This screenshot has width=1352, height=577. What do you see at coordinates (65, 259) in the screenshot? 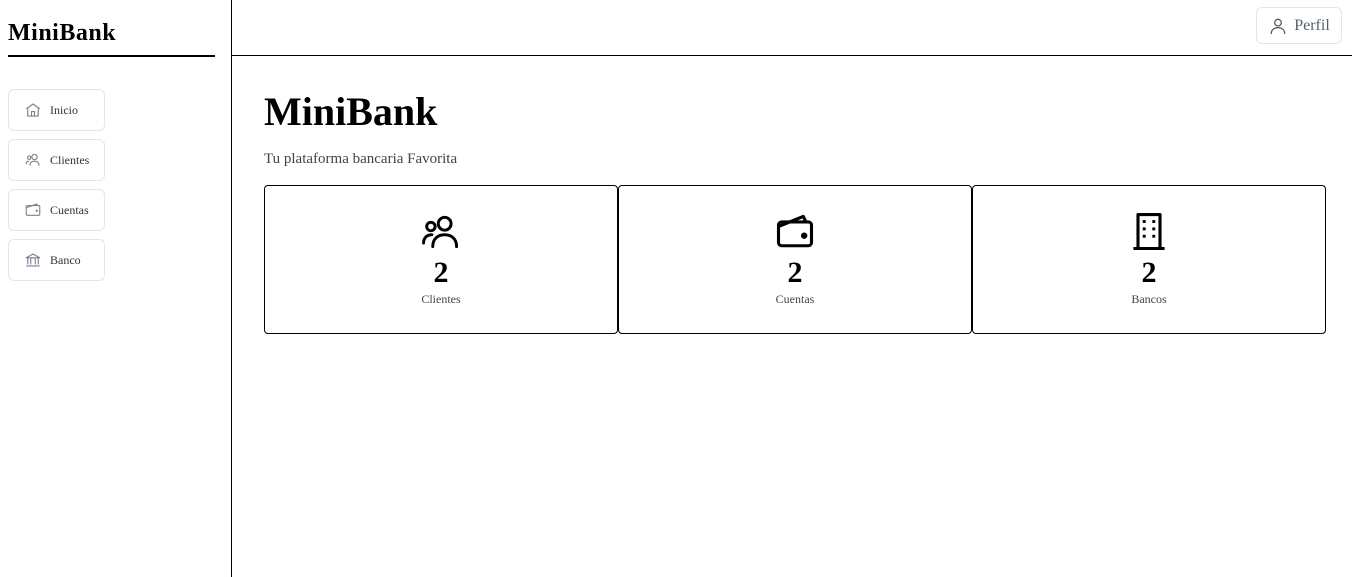
I see `sidebar-item-label: Banco` at bounding box center [65, 259].